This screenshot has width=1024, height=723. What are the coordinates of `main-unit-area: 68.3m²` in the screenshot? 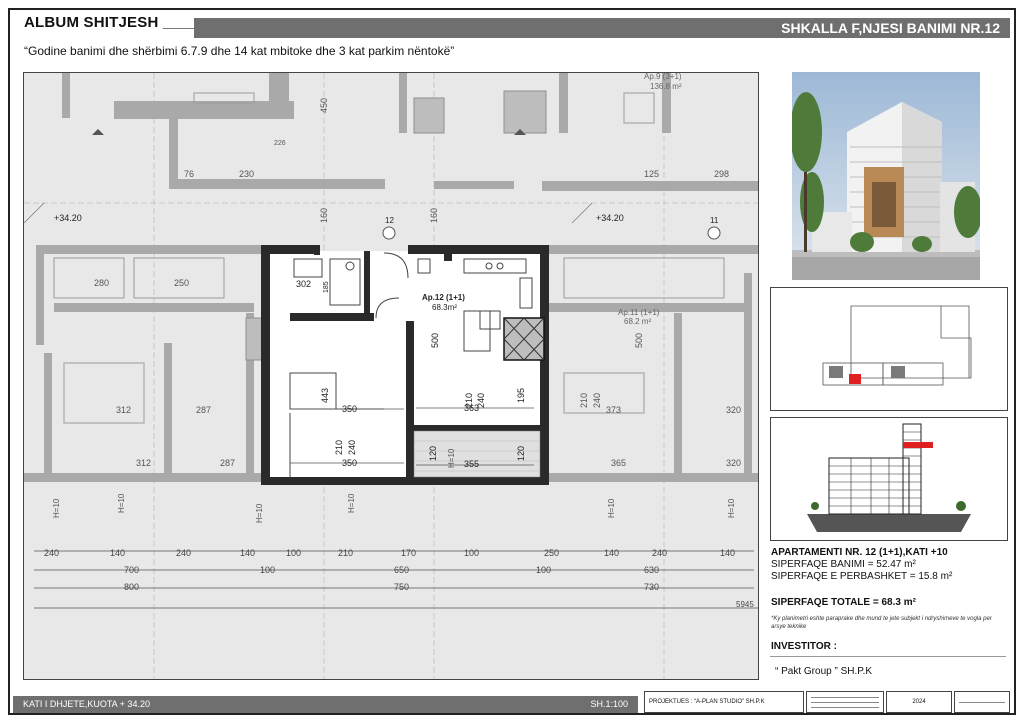 It's located at (444, 307).